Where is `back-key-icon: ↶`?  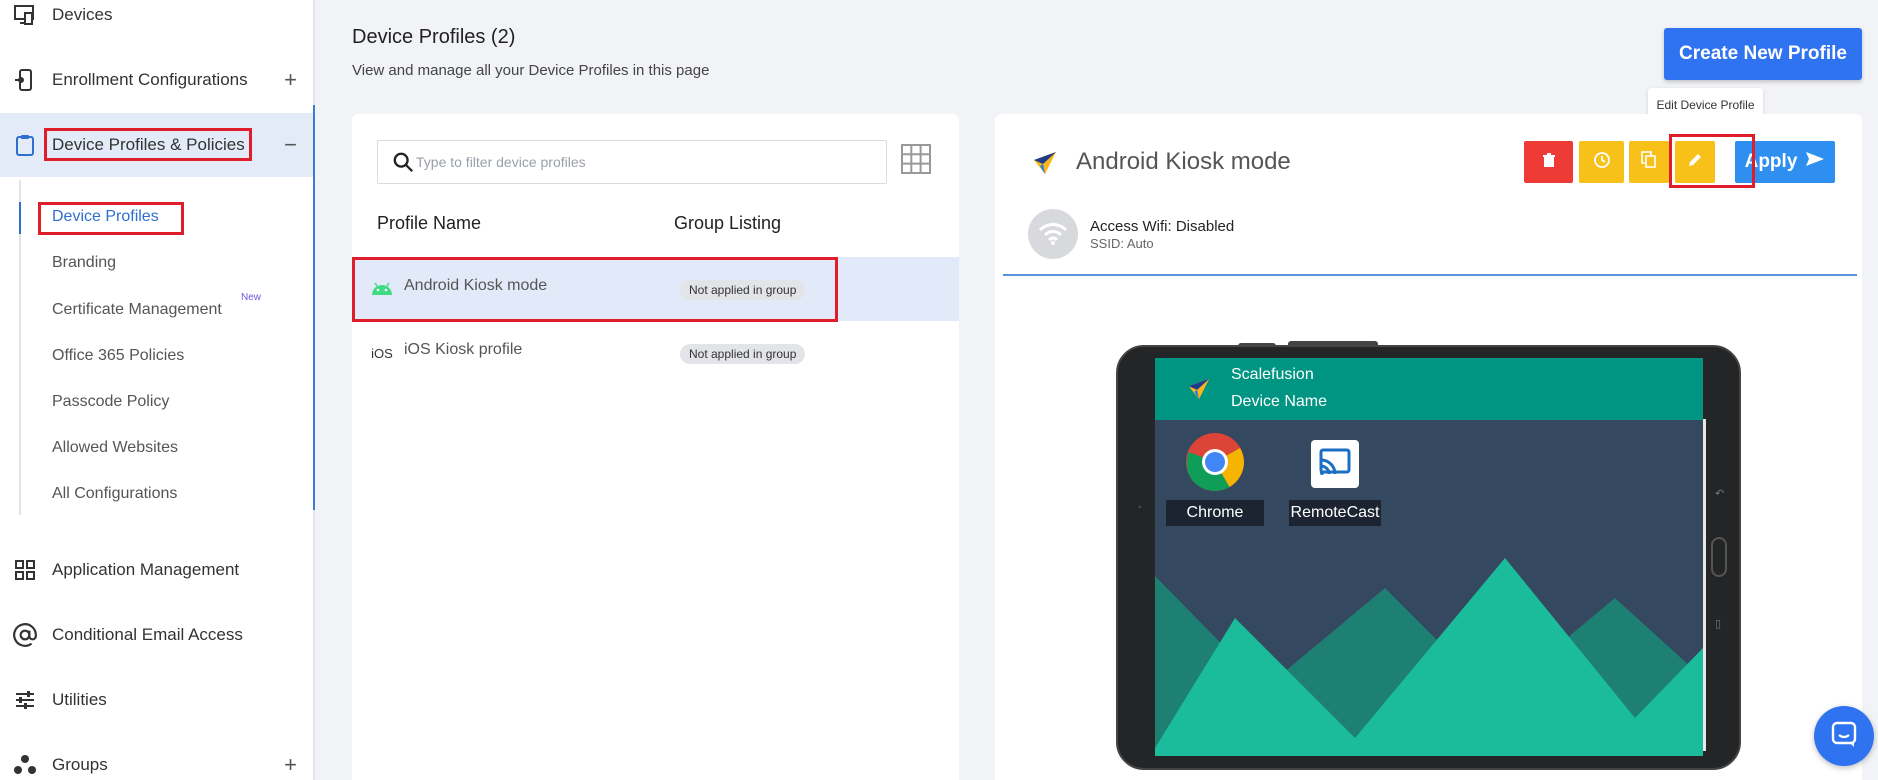
back-key-icon: ↶ is located at coordinates (1720, 494).